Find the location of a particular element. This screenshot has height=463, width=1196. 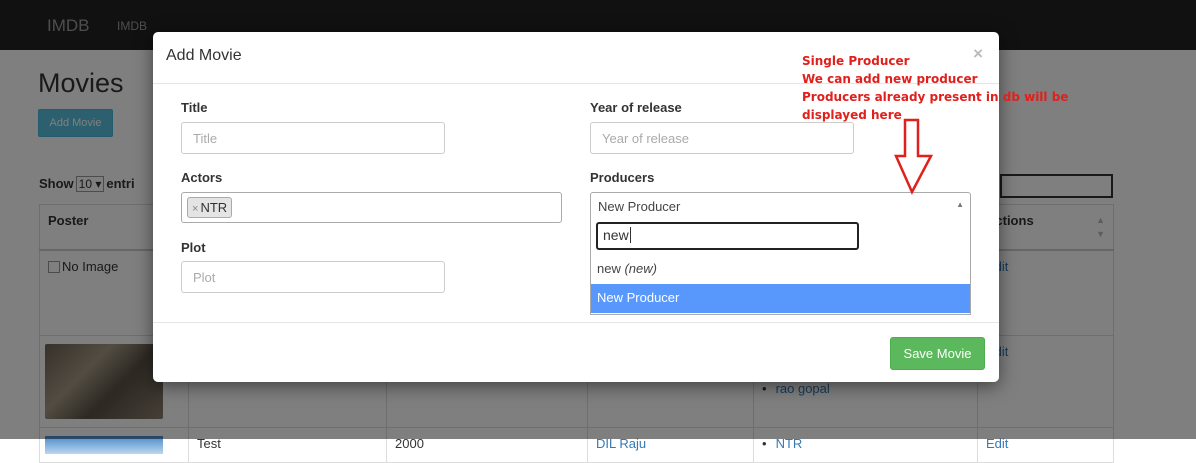

dropdown-option-new-producer: New Producer is located at coordinates (780, 298).